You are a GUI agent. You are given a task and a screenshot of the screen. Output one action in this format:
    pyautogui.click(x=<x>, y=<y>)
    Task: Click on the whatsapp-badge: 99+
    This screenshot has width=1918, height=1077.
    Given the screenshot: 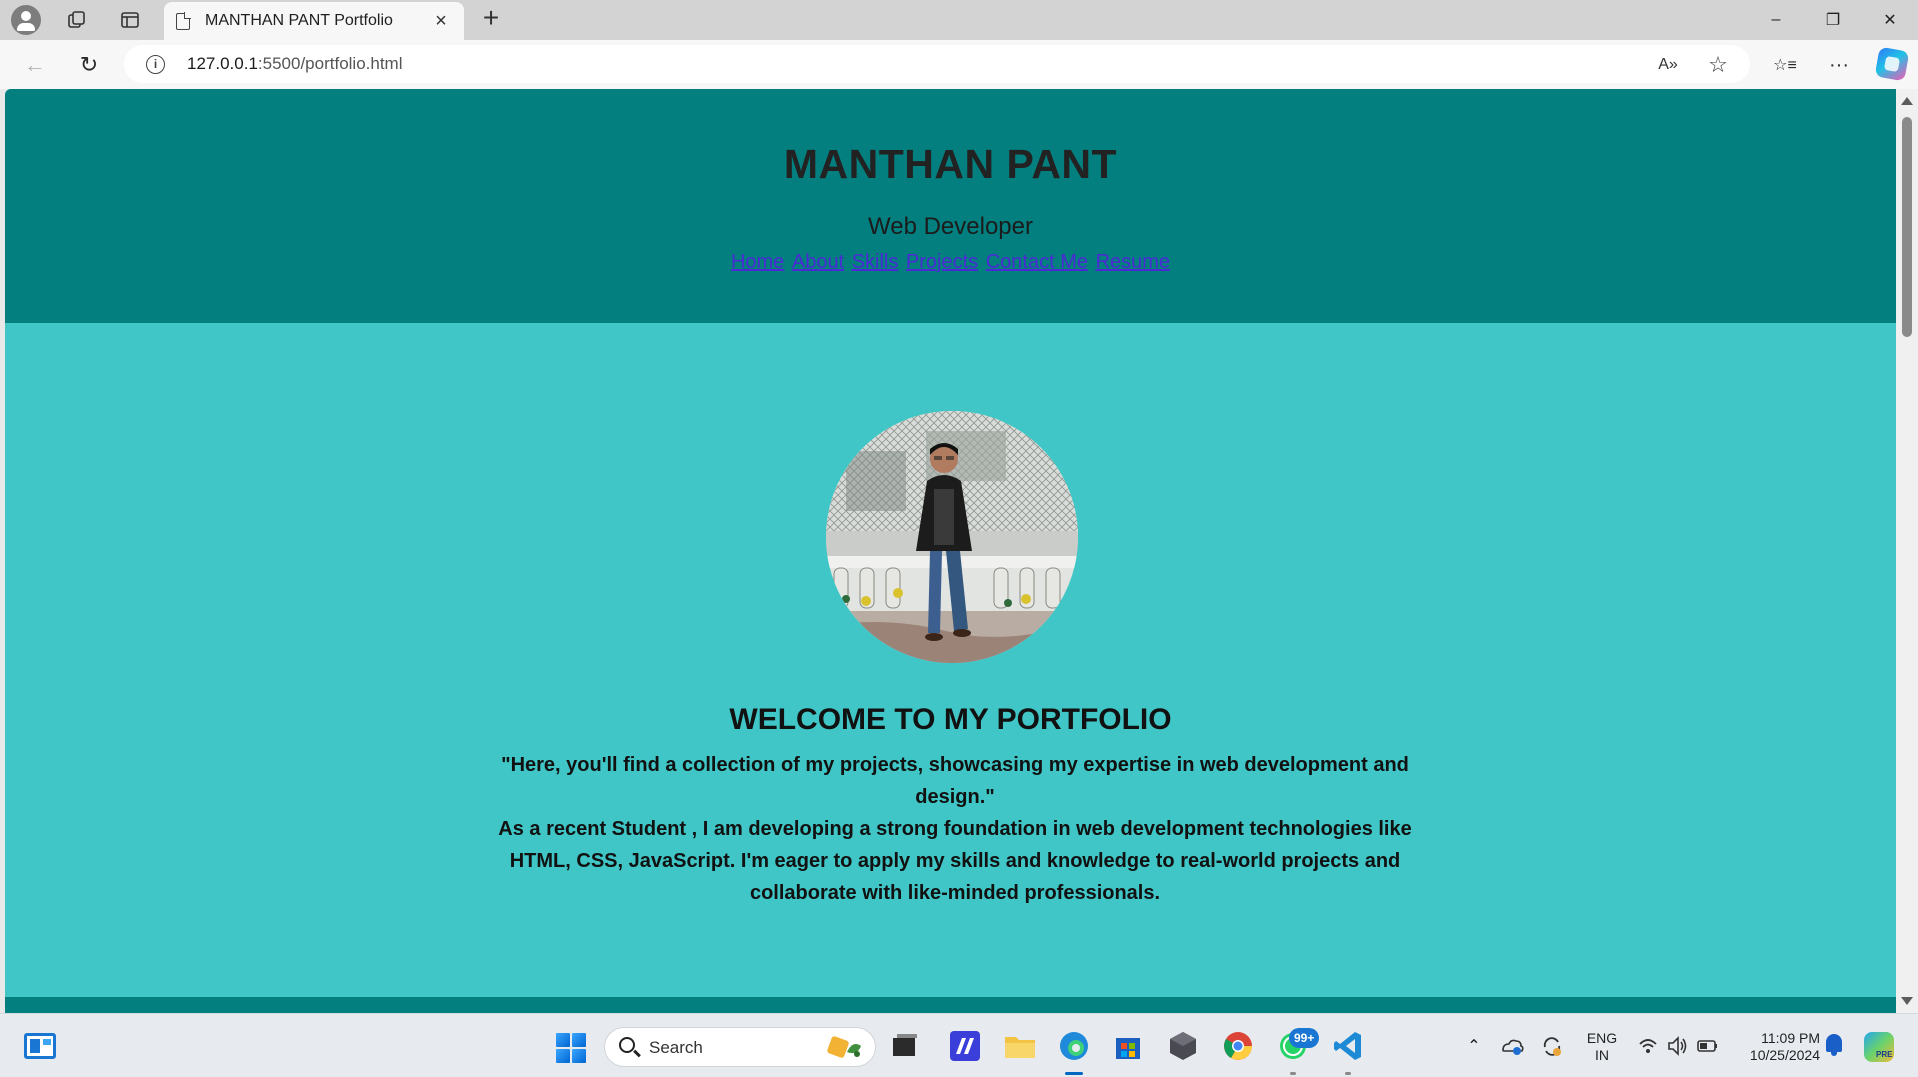 What is the action you would take?
    pyautogui.click(x=1304, y=1038)
    